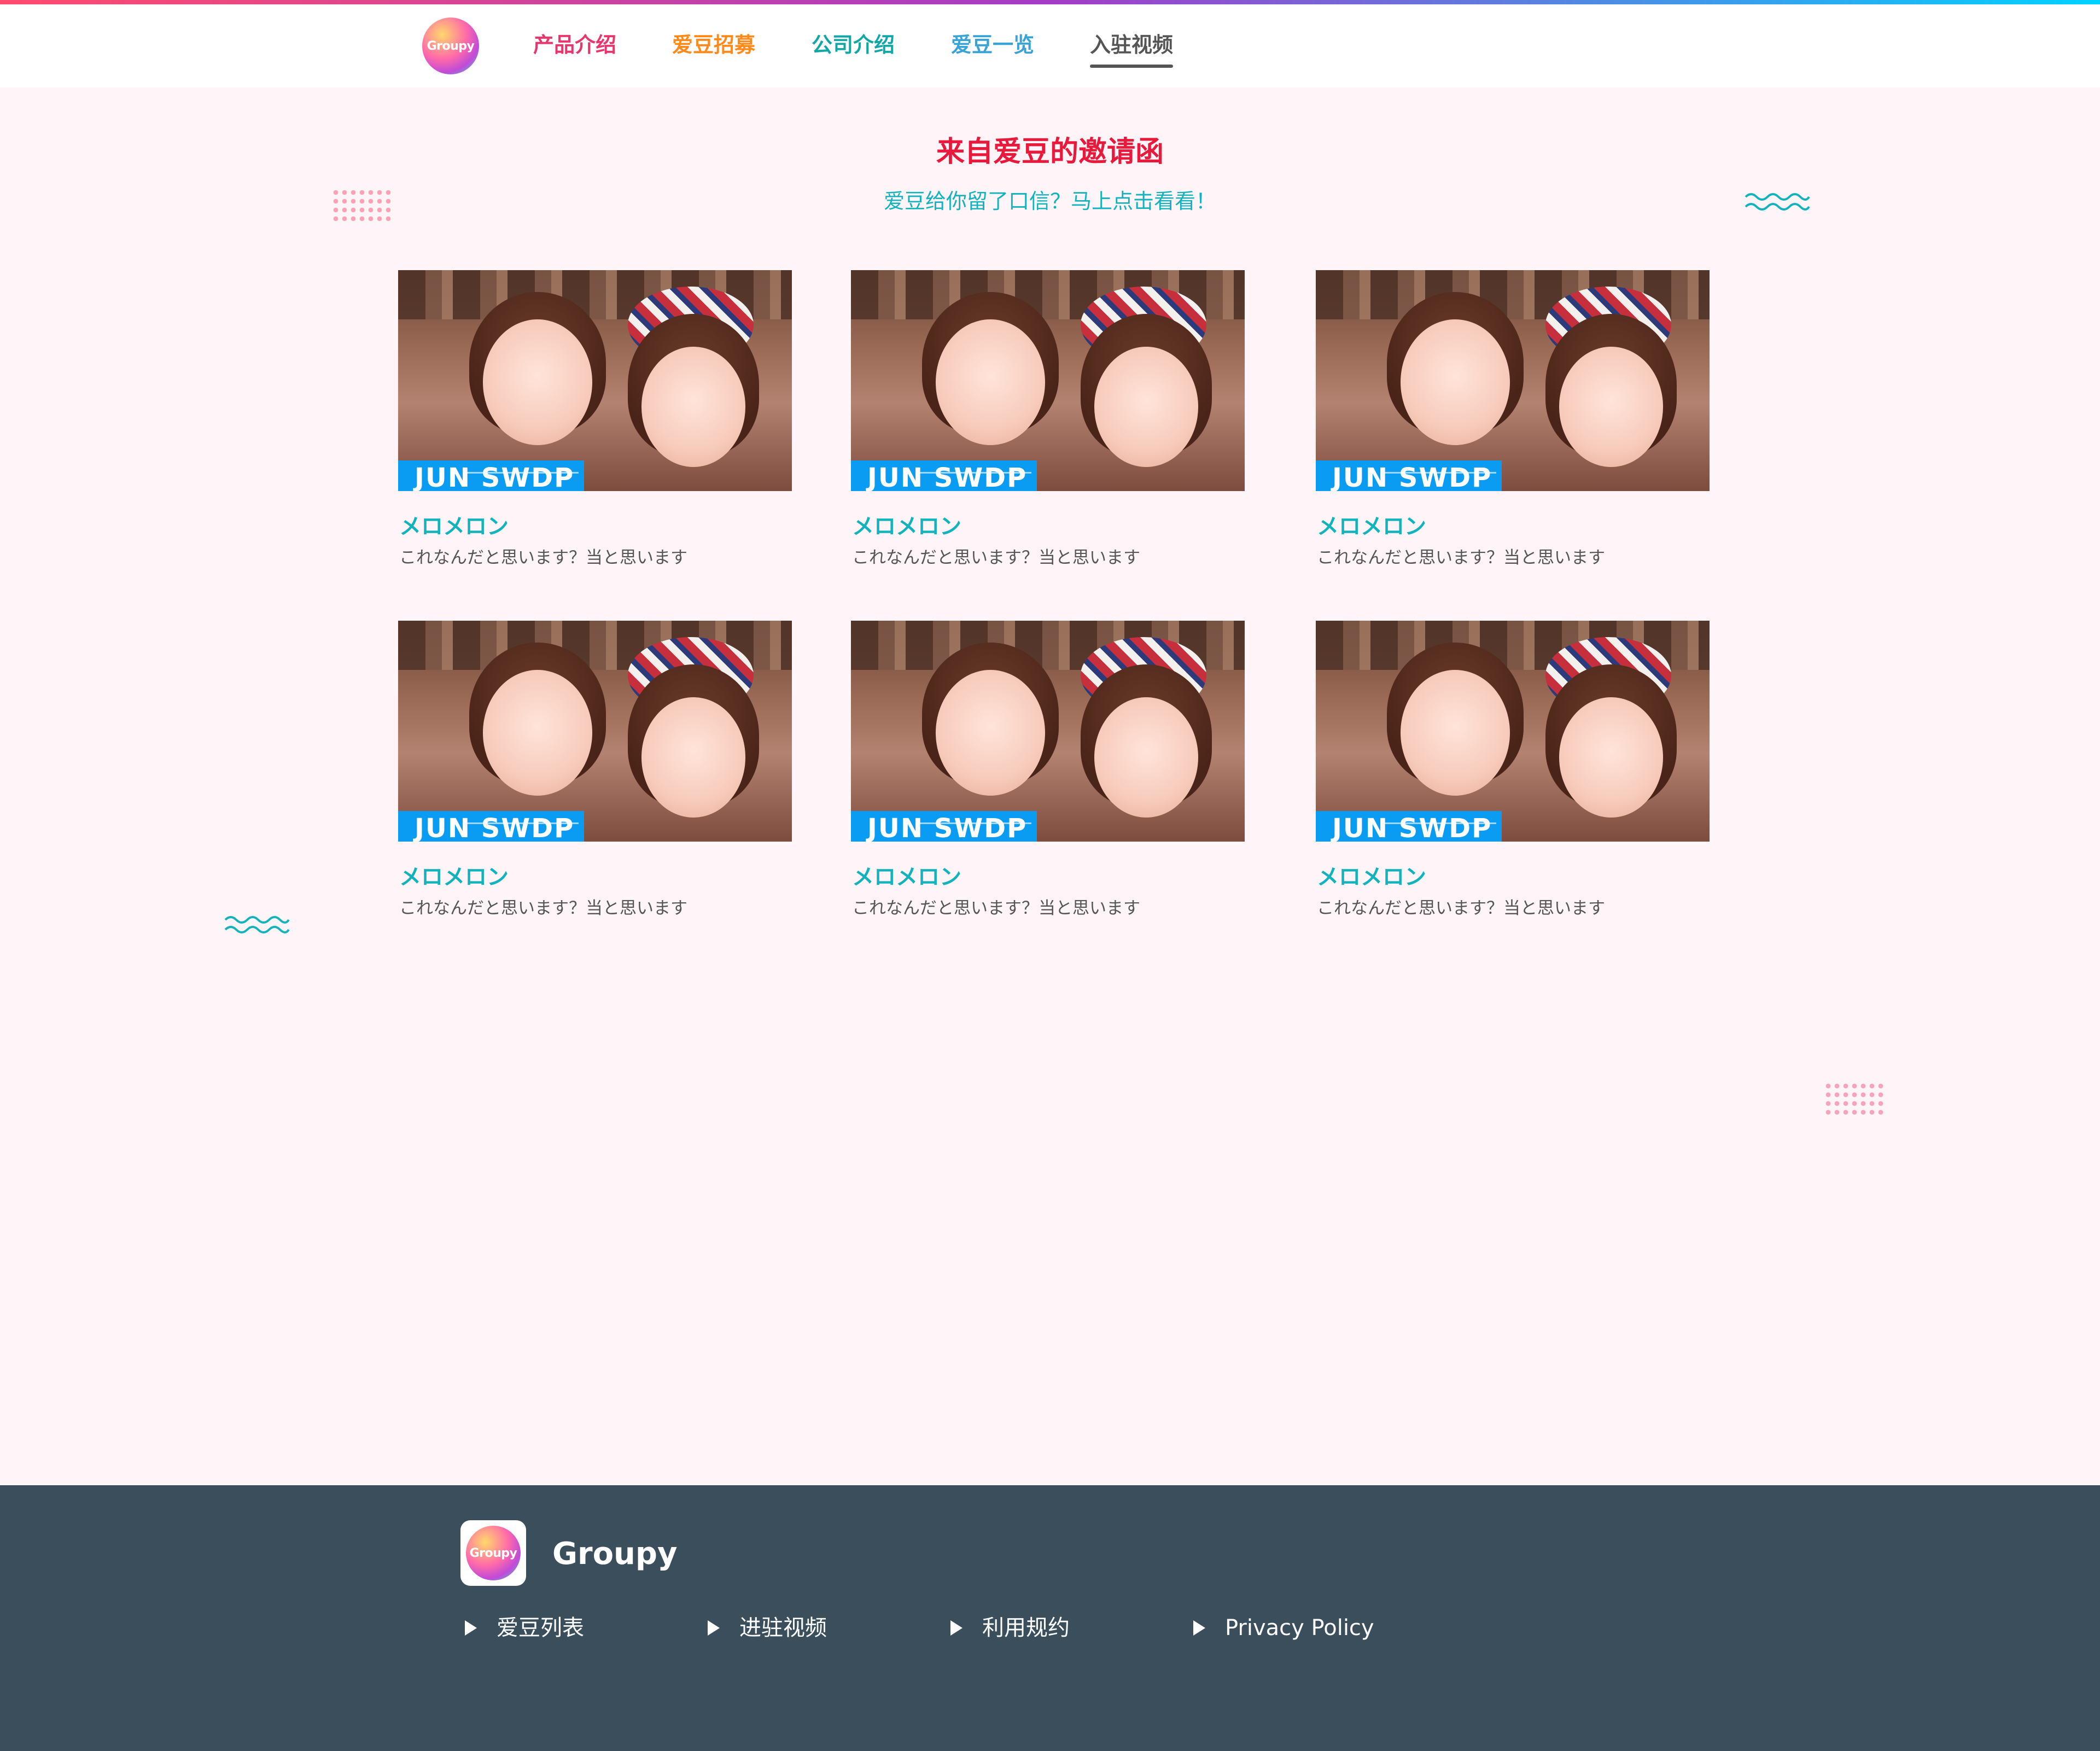  What do you see at coordinates (992, 45) in the screenshot?
I see `nav-idol-list: 爱豆一览` at bounding box center [992, 45].